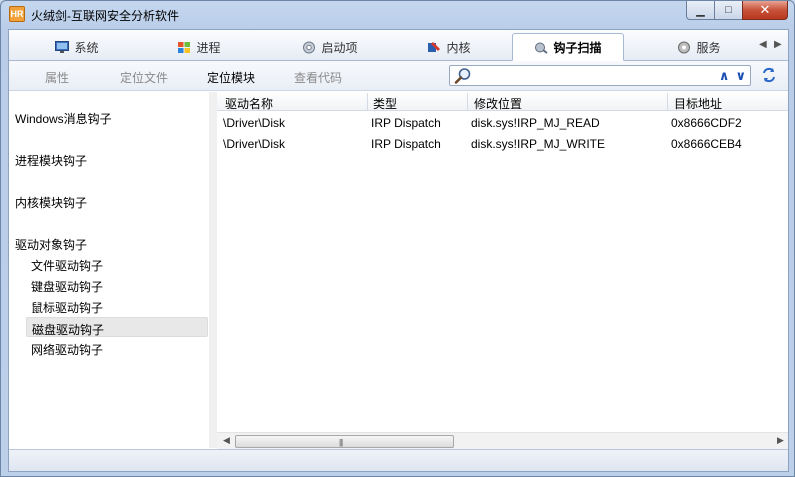 The height and width of the screenshot is (477, 795). Describe the element at coordinates (385, 103) in the screenshot. I see `column-header-type: 类型` at that location.